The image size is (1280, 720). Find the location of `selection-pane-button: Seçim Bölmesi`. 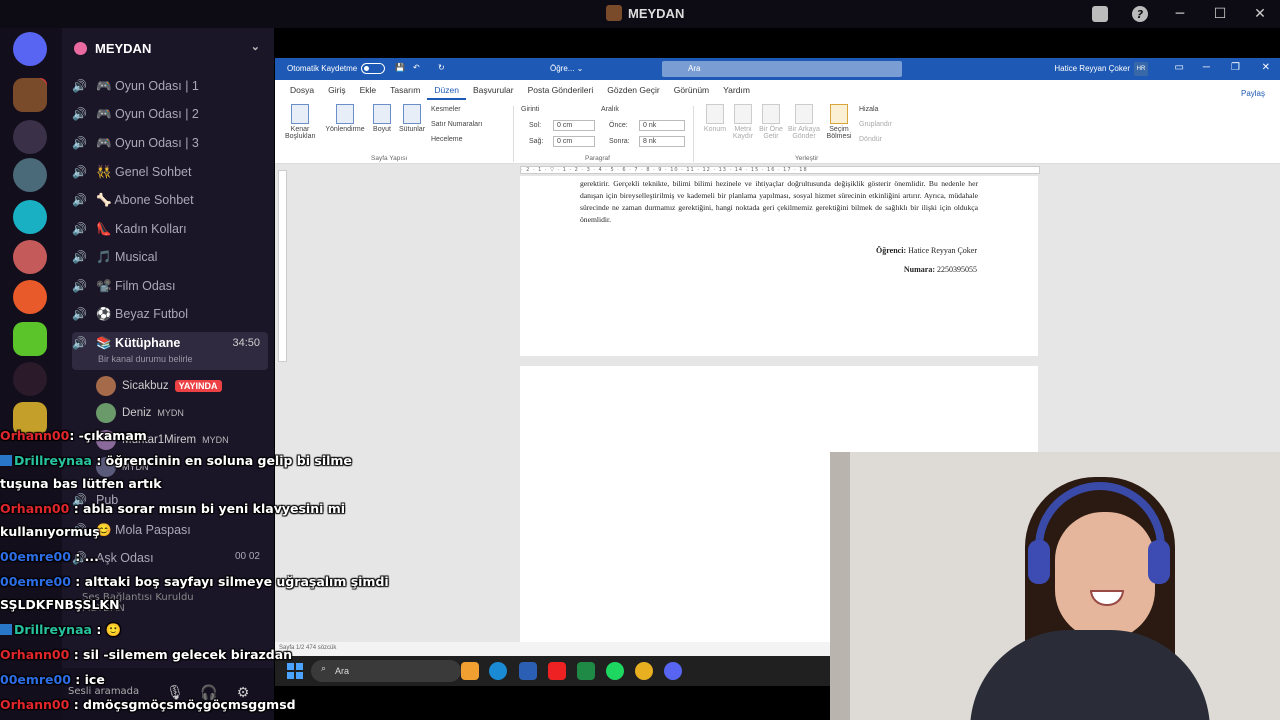

selection-pane-button: Seçim Bölmesi is located at coordinates (839, 122).